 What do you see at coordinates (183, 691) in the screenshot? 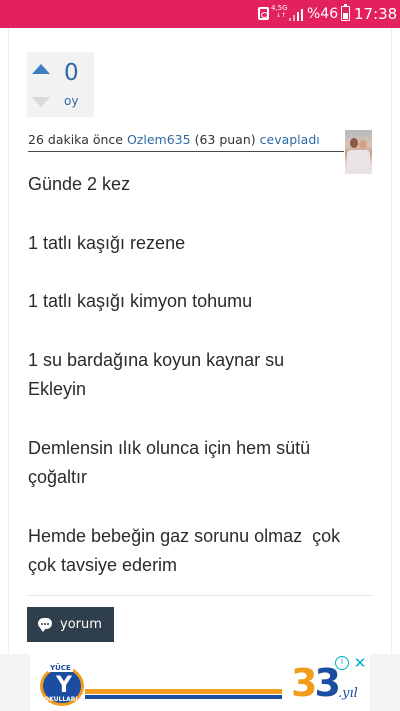
I see `ad-stripe-orange` at bounding box center [183, 691].